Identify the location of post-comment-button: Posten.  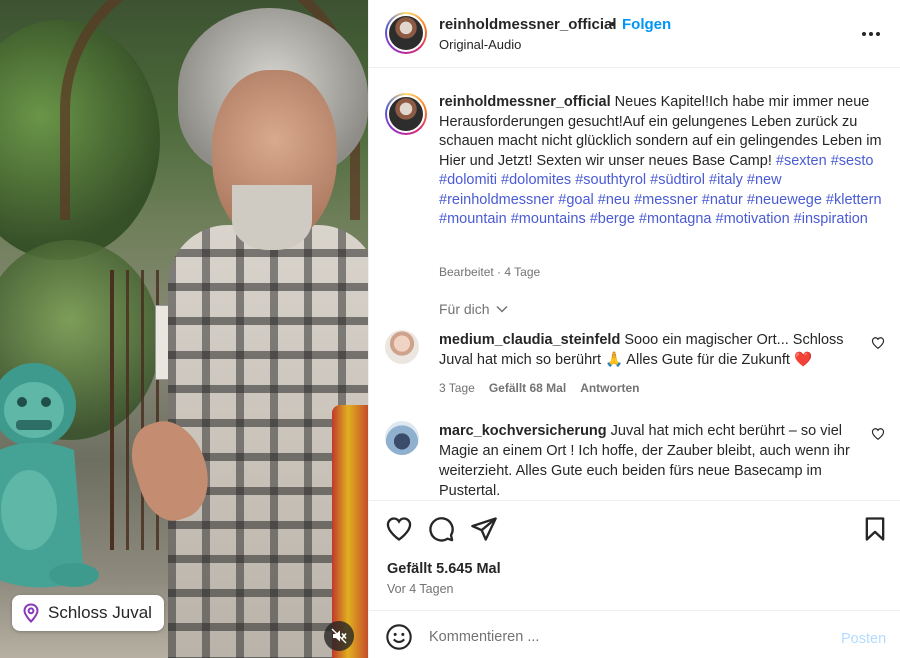
(863, 639).